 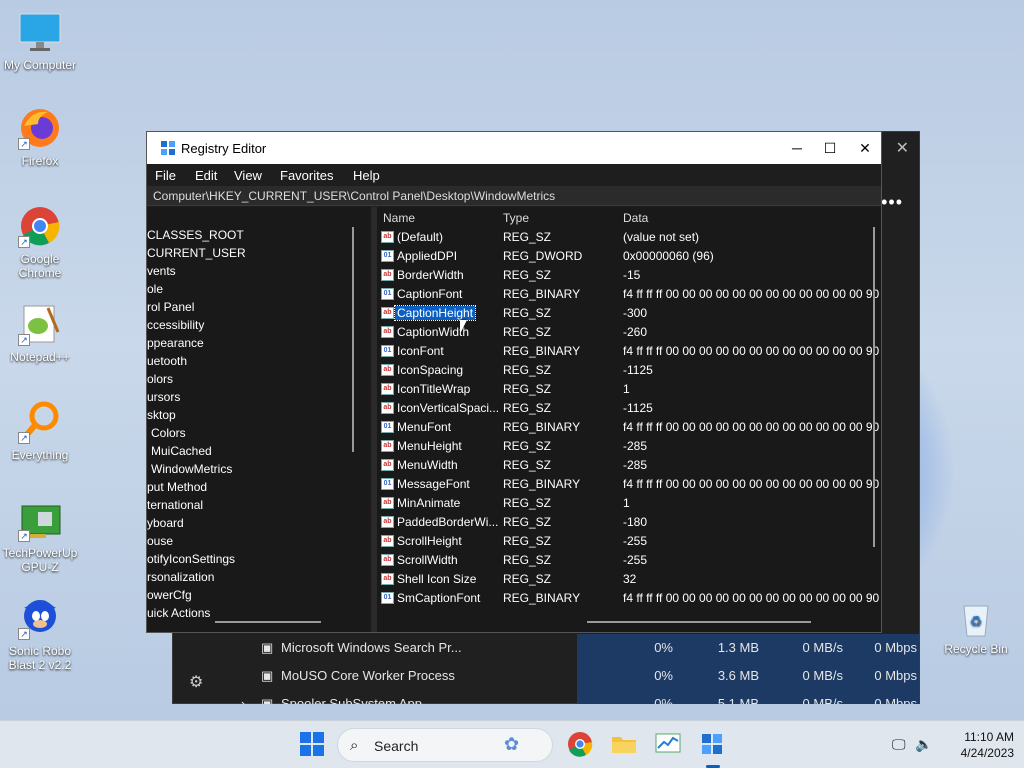 I want to click on tree-item: sktop, so click(x=161, y=415).